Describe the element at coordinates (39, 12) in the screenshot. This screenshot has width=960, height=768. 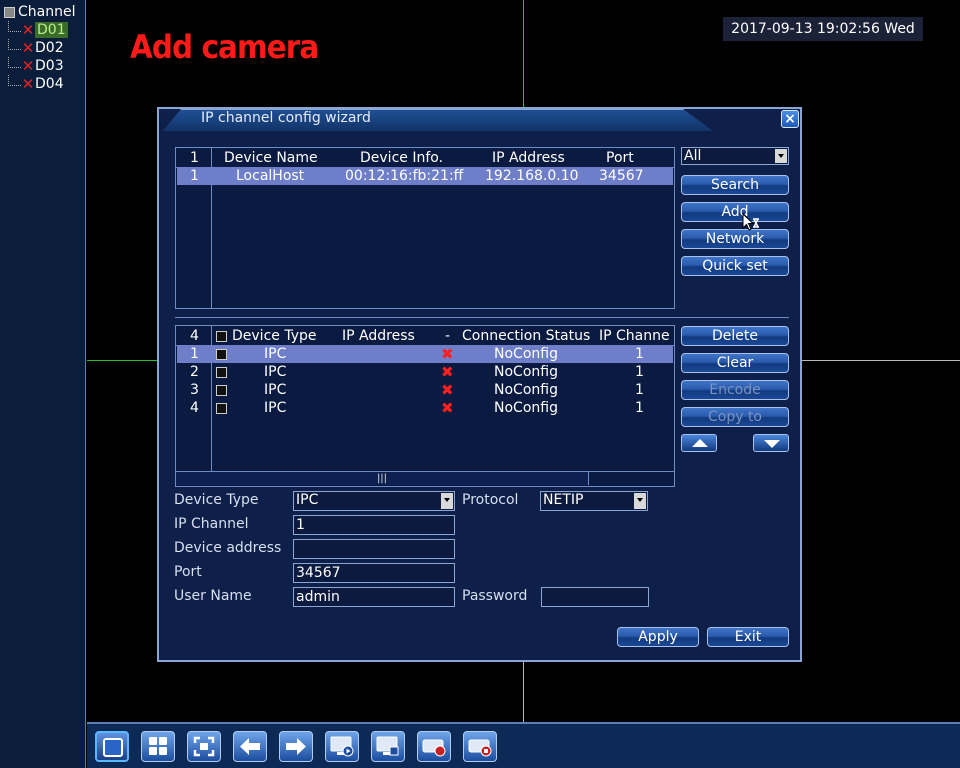
I see `channel-tree-root: Channel` at that location.